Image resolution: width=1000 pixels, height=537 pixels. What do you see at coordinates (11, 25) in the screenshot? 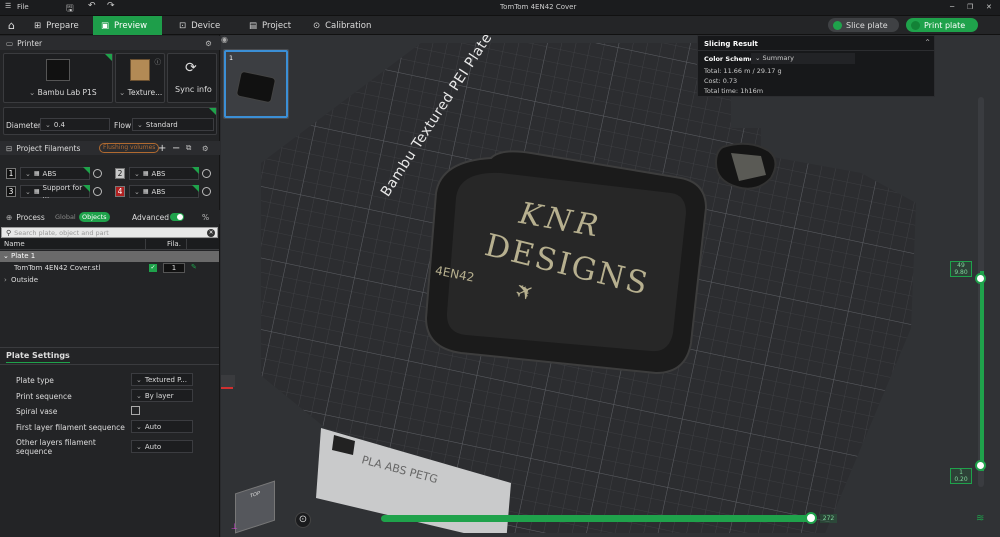
I see `home-icon: ⌂` at bounding box center [11, 25].